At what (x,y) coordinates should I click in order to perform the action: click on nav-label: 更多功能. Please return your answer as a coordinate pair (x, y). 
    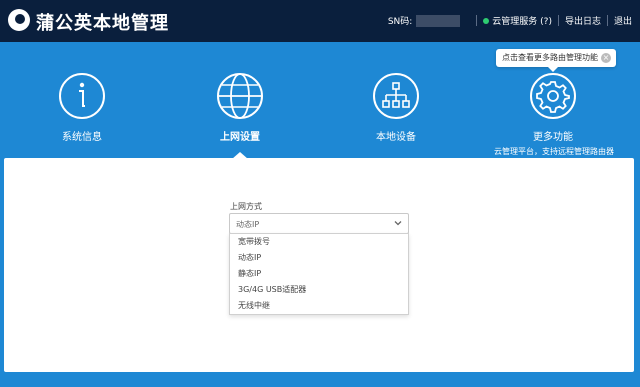
    Looking at the image, I should click on (553, 137).